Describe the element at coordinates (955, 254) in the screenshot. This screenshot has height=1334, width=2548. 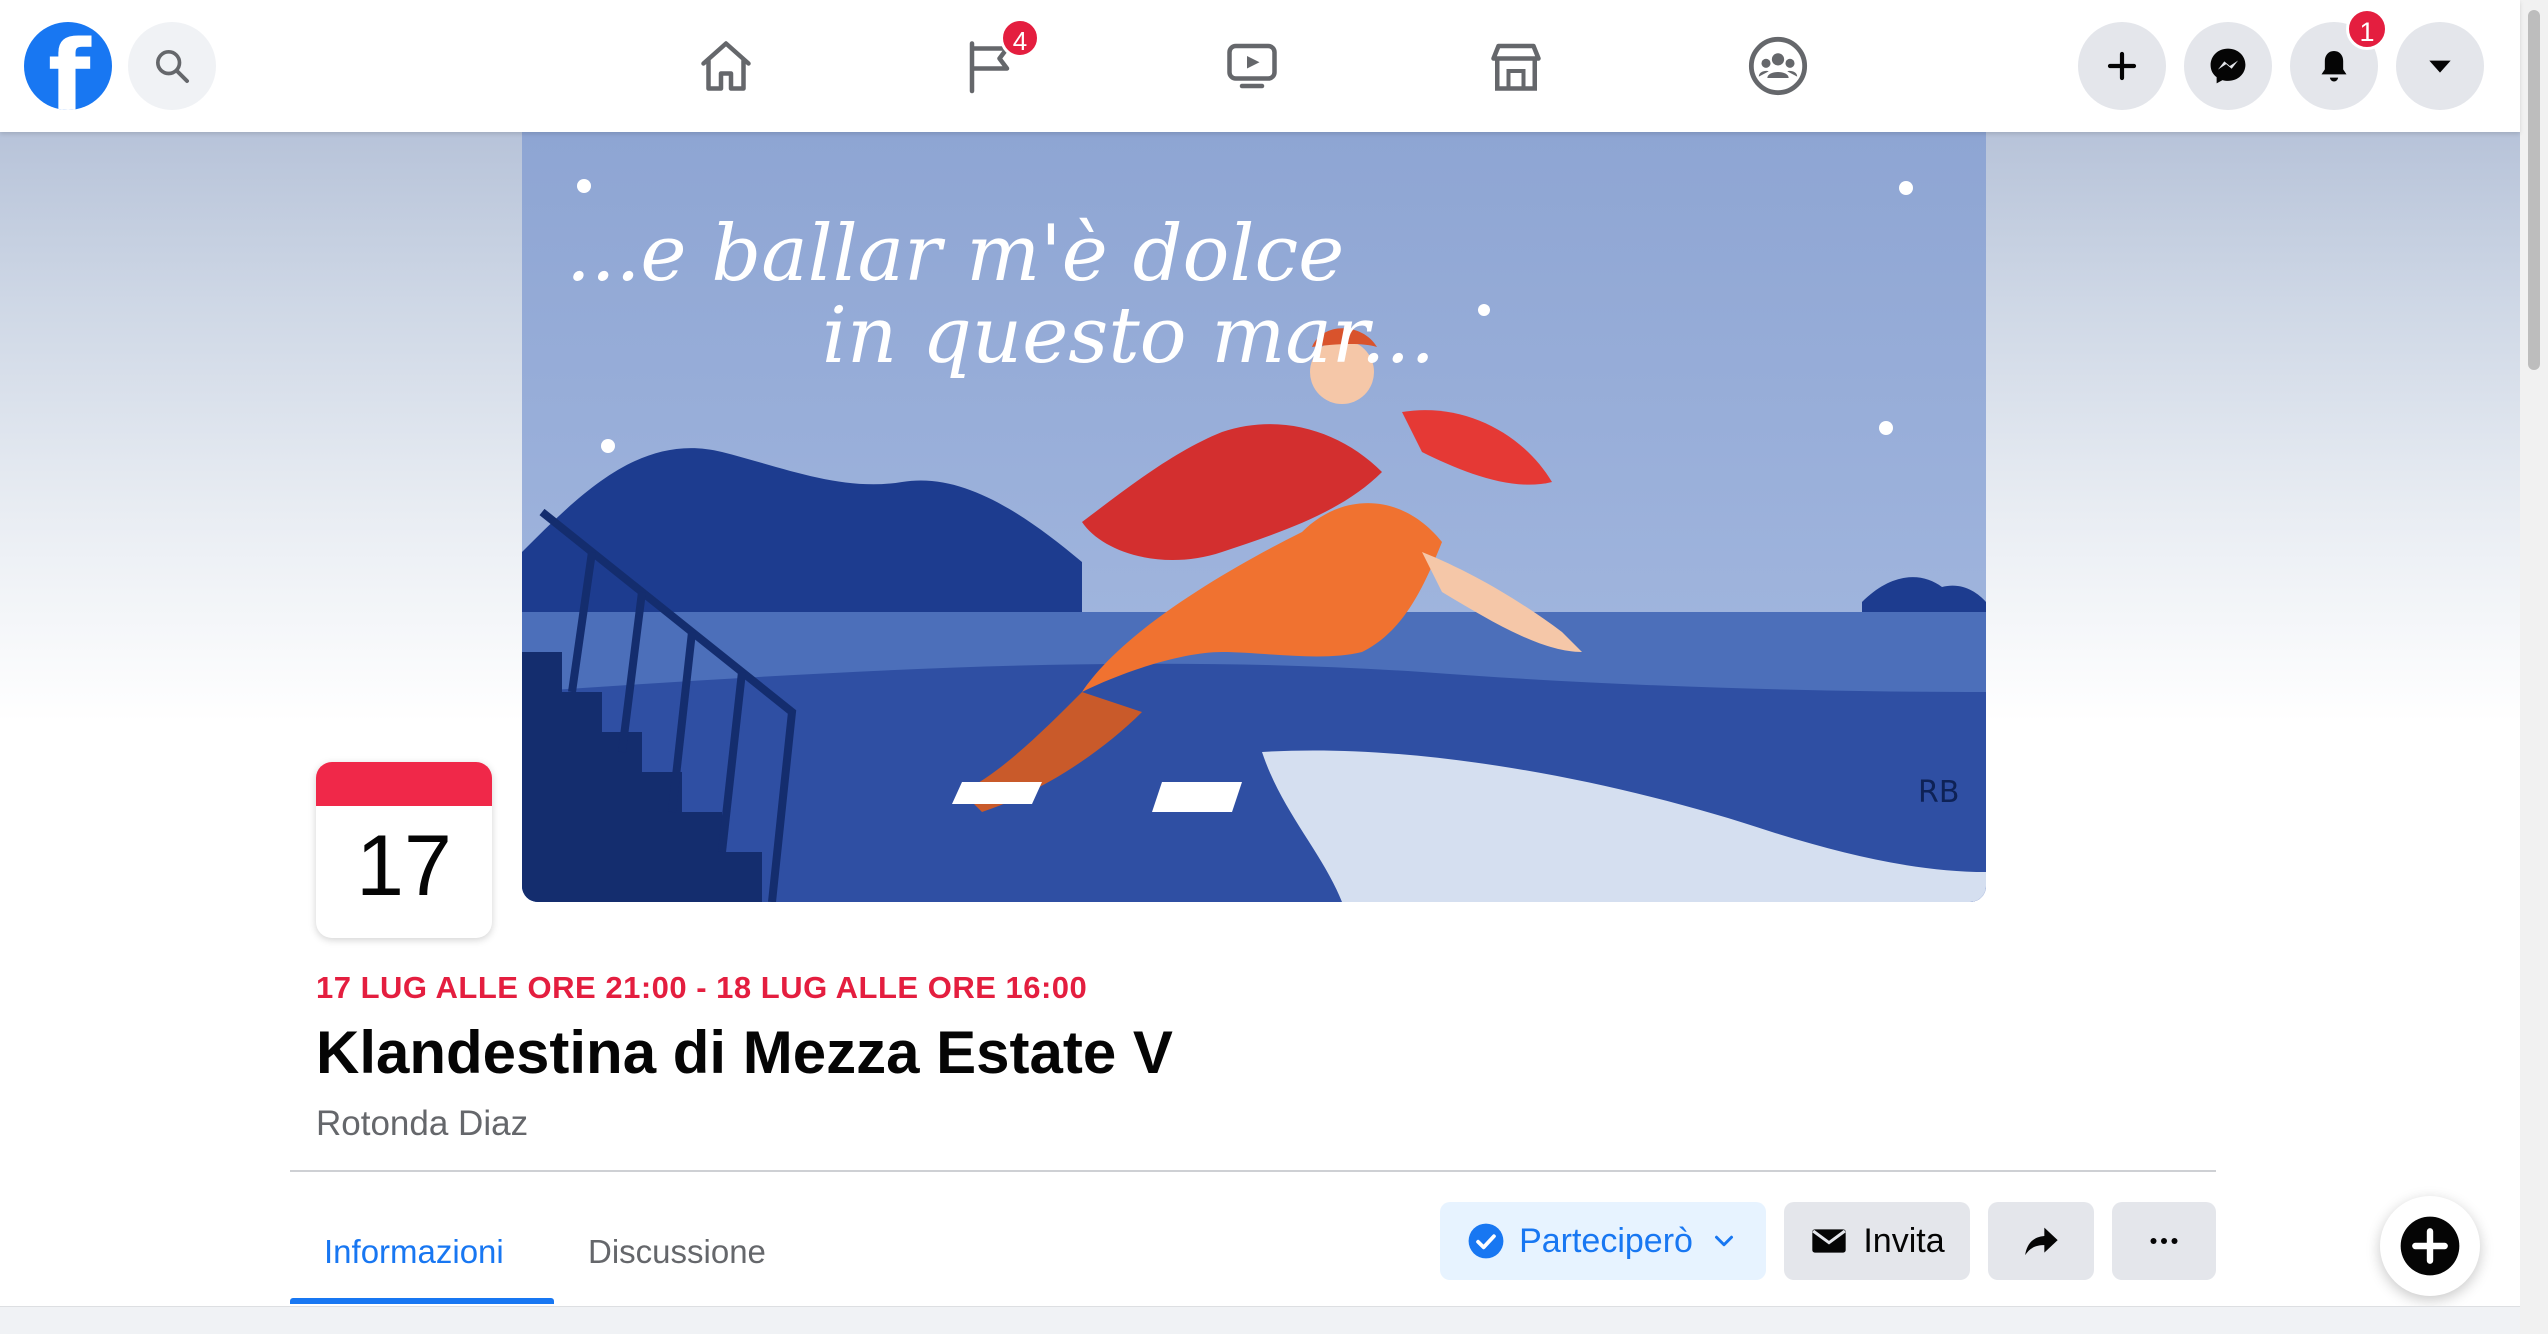
I see `cover-text-line1: ...e ballar m'è dolce` at that location.